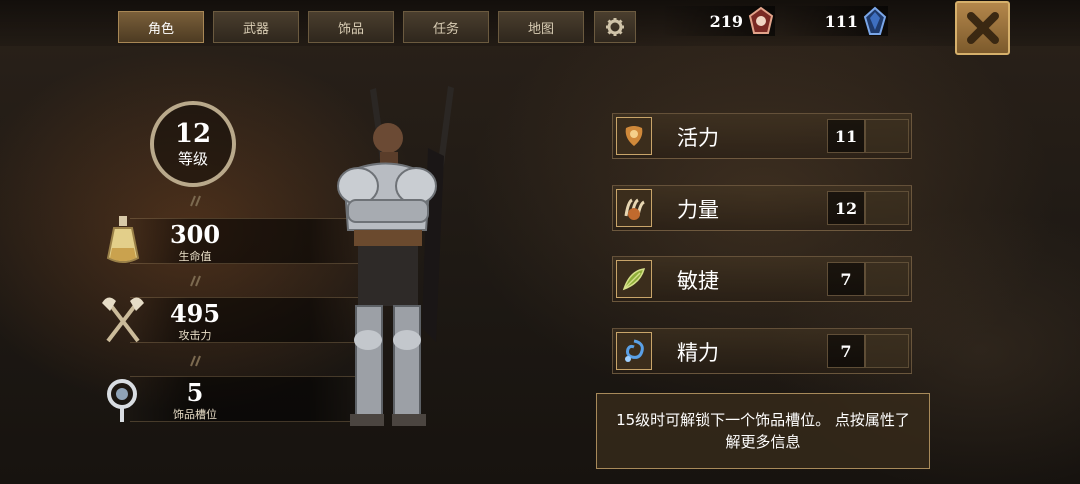  Describe the element at coordinates (395, 256) in the screenshot. I see `hero-character` at that location.